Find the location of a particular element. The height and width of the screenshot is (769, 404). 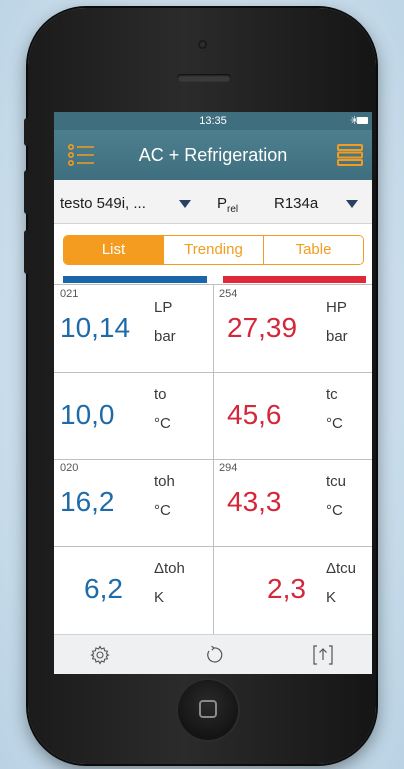

measurement-value: 16,2 is located at coordinates (87, 501).